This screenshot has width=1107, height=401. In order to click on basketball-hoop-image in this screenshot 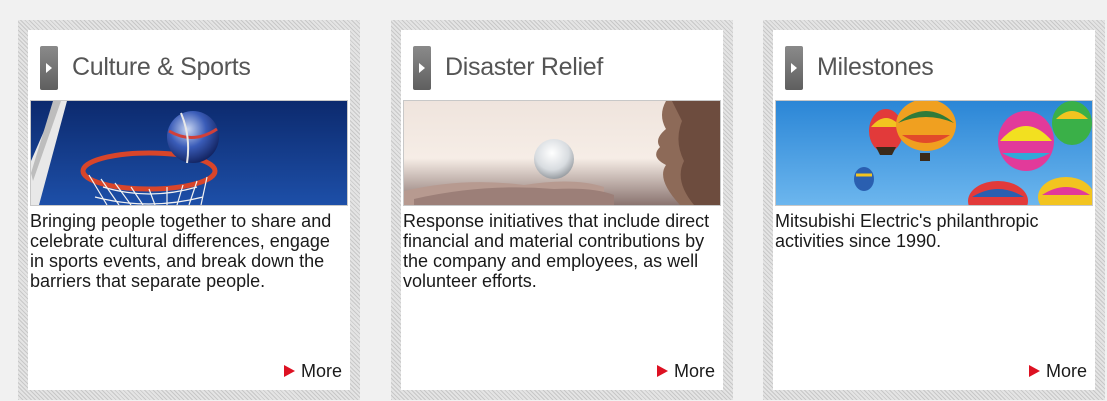, I will do `click(189, 153)`.